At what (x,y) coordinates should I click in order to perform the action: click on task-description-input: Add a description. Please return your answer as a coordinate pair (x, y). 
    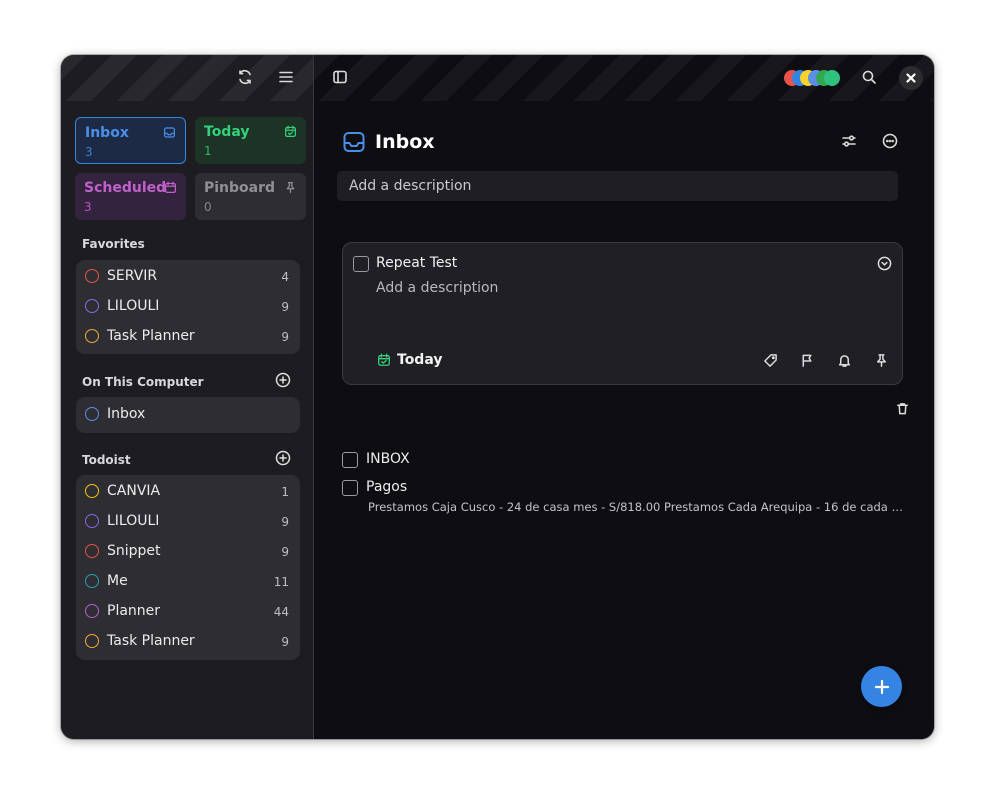
    Looking at the image, I should click on (437, 288).